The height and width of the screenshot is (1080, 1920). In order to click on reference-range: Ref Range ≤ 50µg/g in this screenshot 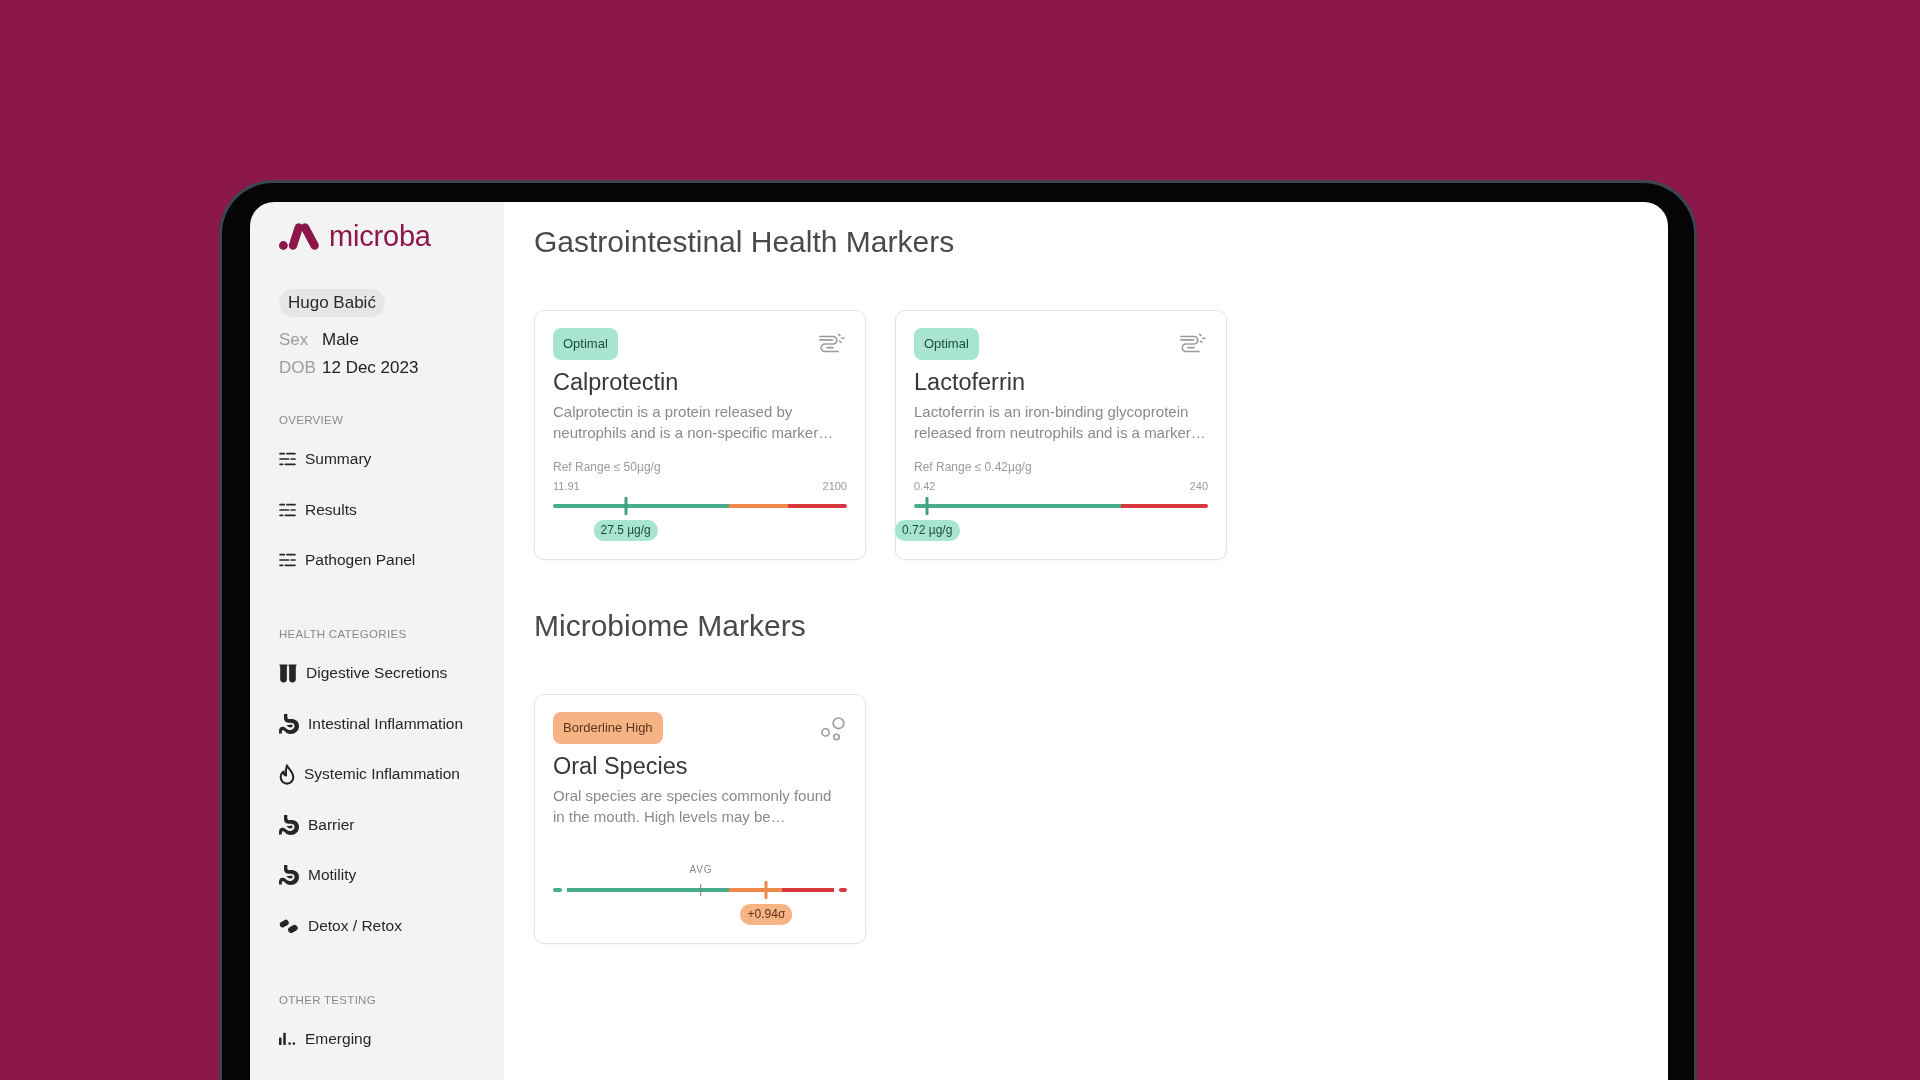, I will do `click(607, 467)`.